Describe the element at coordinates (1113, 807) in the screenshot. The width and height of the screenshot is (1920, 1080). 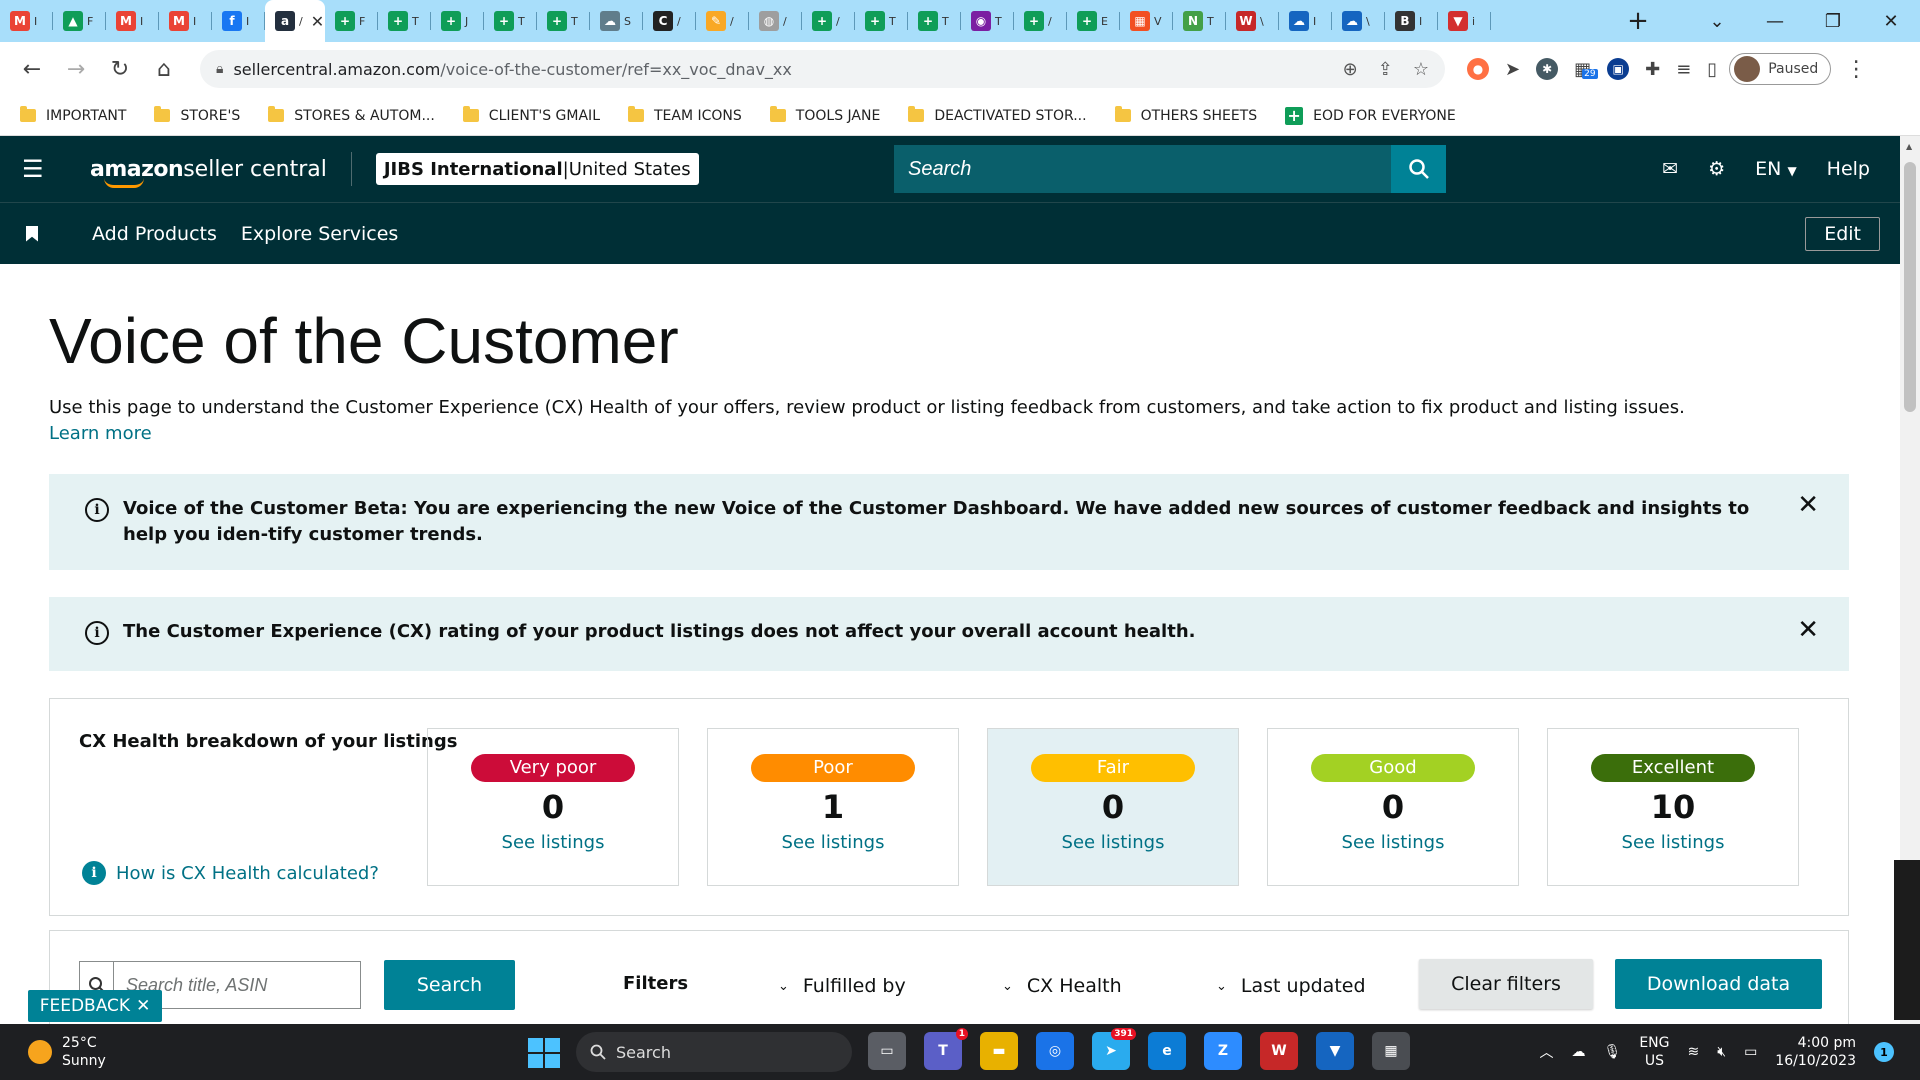
I see `cx-tile: Fair 0 See listings` at that location.